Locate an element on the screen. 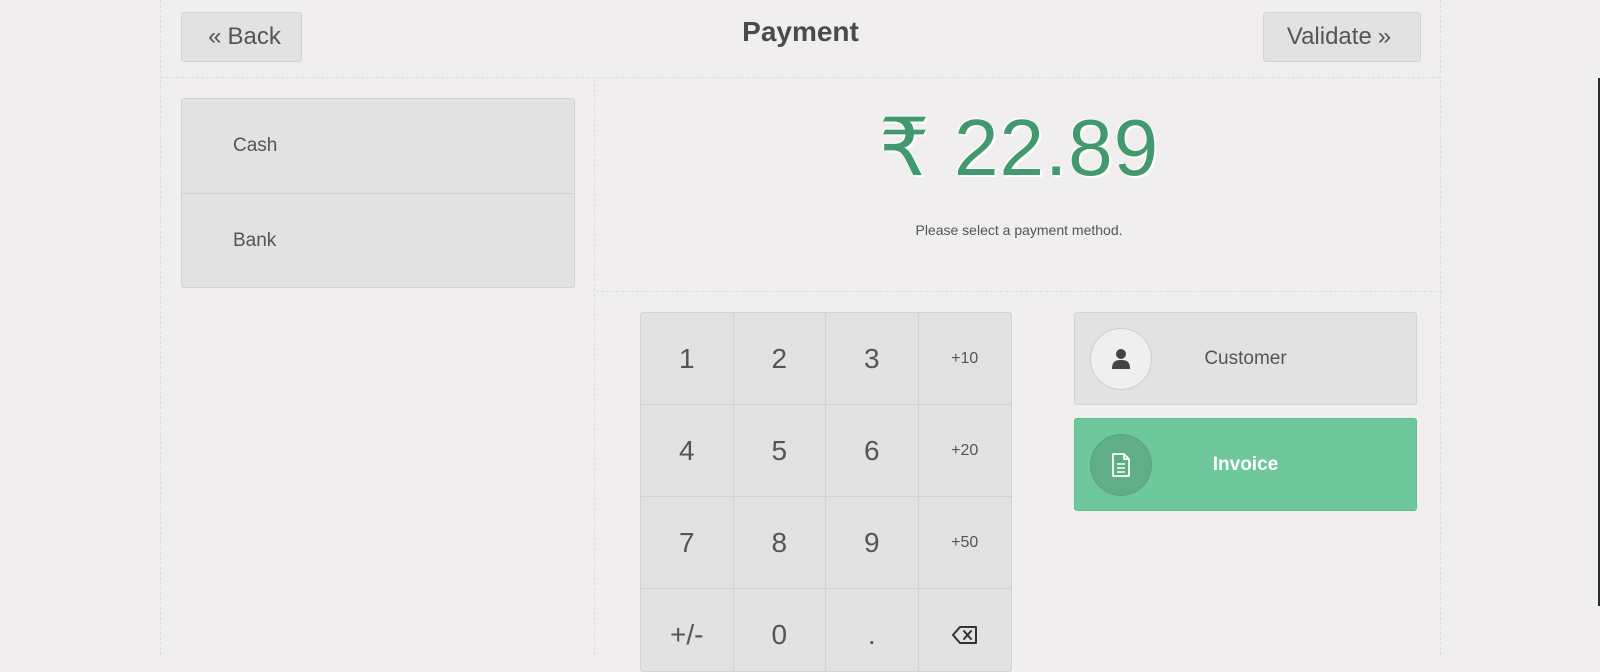 This screenshot has height=672, width=1600. user-icon is located at coordinates (1121, 359).